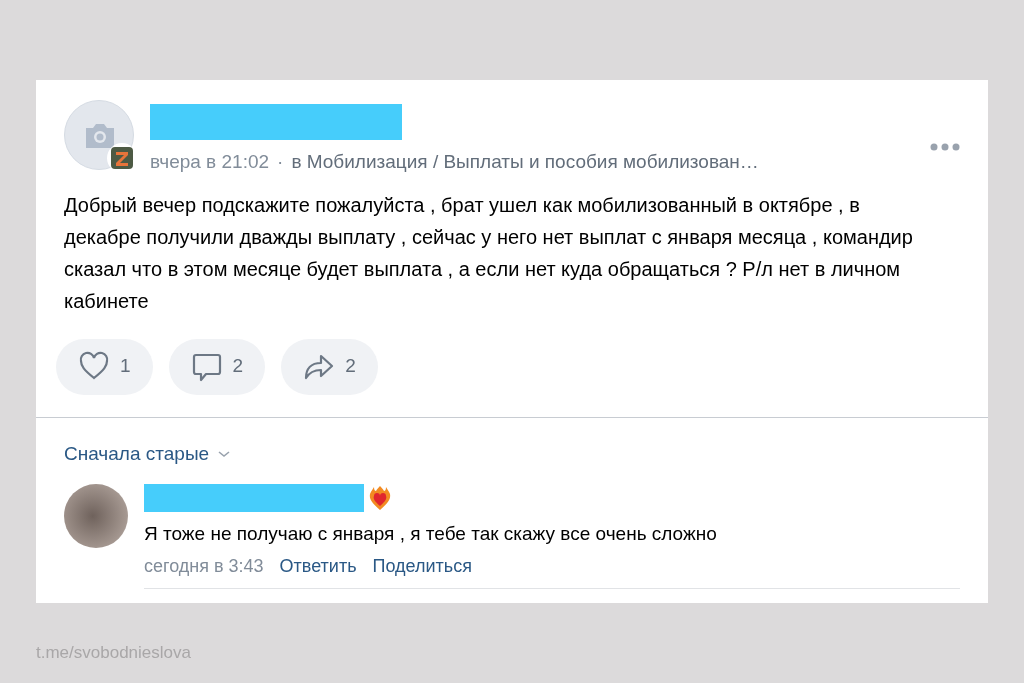 Image resolution: width=1024 pixels, height=683 pixels. Describe the element at coordinates (489, 253) in the screenshot. I see `post-text: Добрый вечер подскажите пожалуйста , брат ушел как мобилизованный в октябре , в декабре получили дважды выплату , сейчас у него нет выплат с января месяца , командир сказал что в этом месяце будет выплата , а если нет куда обращаться ? Р/л нет в личном кабинете` at that location.